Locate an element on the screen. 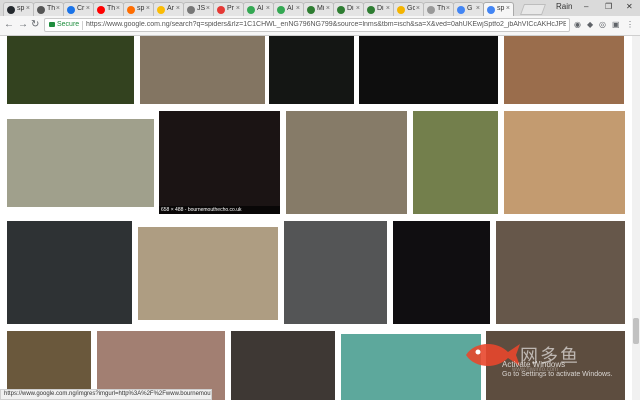 This screenshot has height=400, width=640. reload-icon: ↻ is located at coordinates (35, 25).